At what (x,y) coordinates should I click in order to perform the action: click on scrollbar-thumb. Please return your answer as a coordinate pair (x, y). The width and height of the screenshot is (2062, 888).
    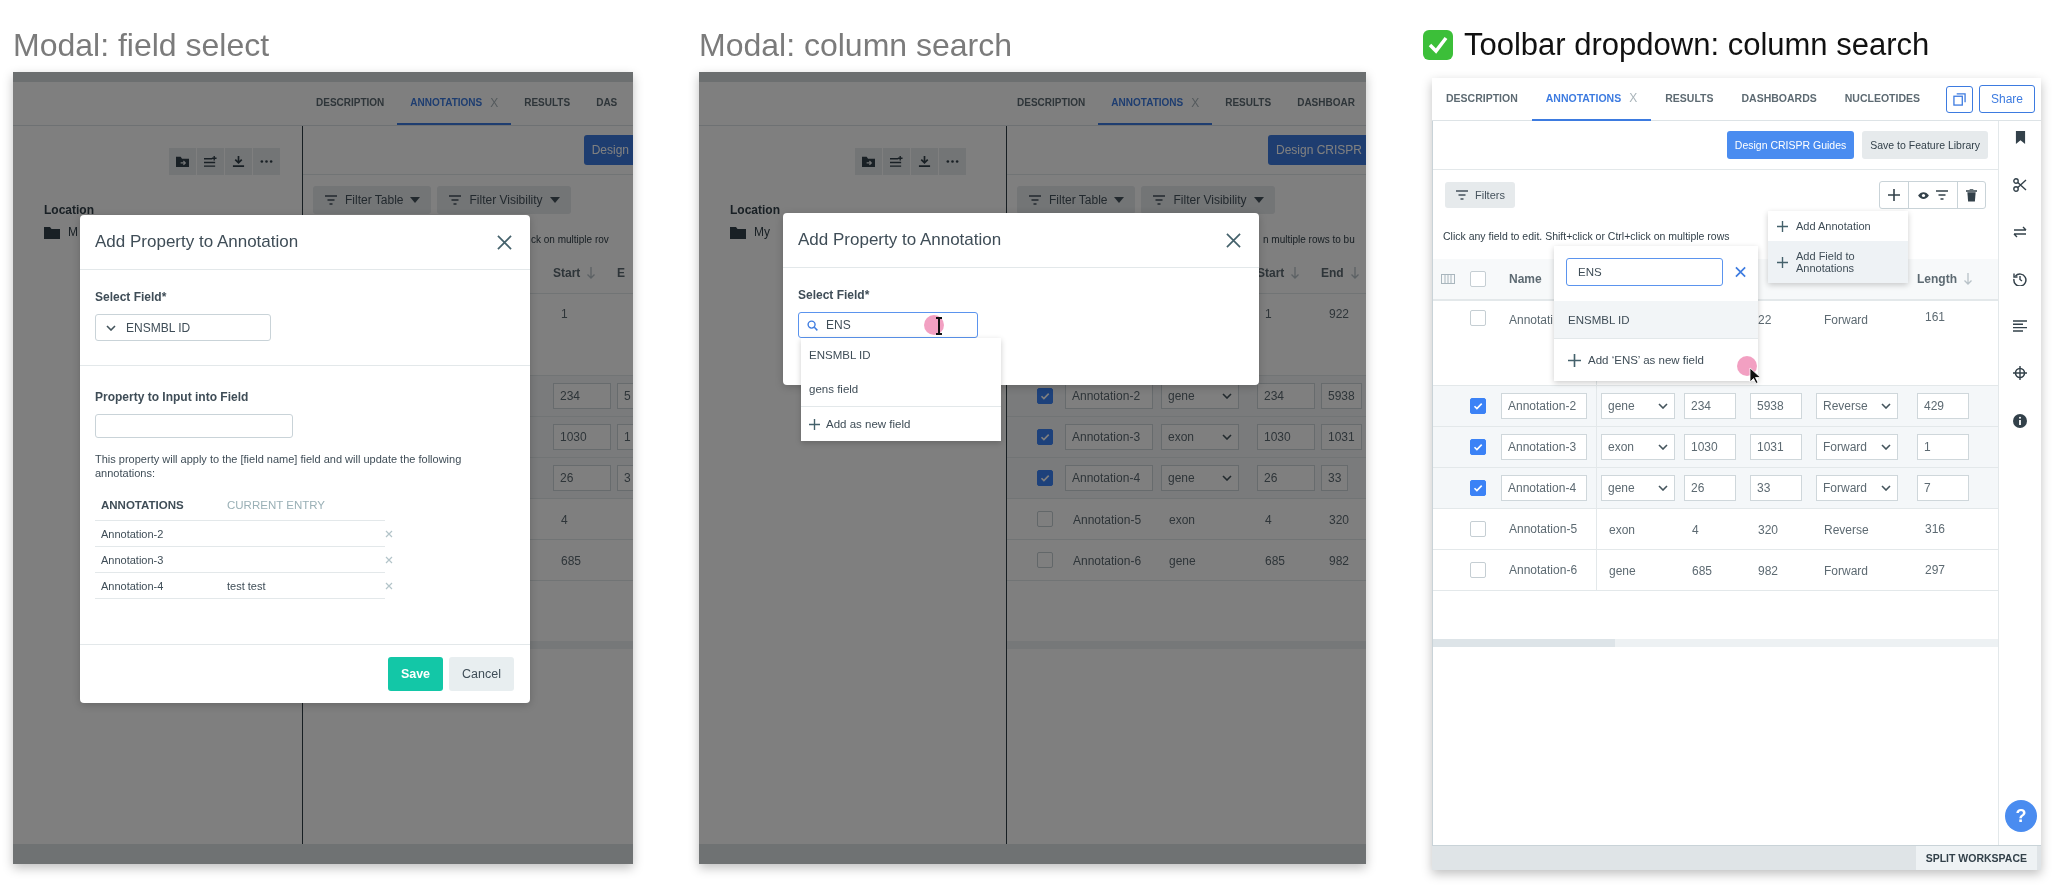
    Looking at the image, I should click on (1524, 643).